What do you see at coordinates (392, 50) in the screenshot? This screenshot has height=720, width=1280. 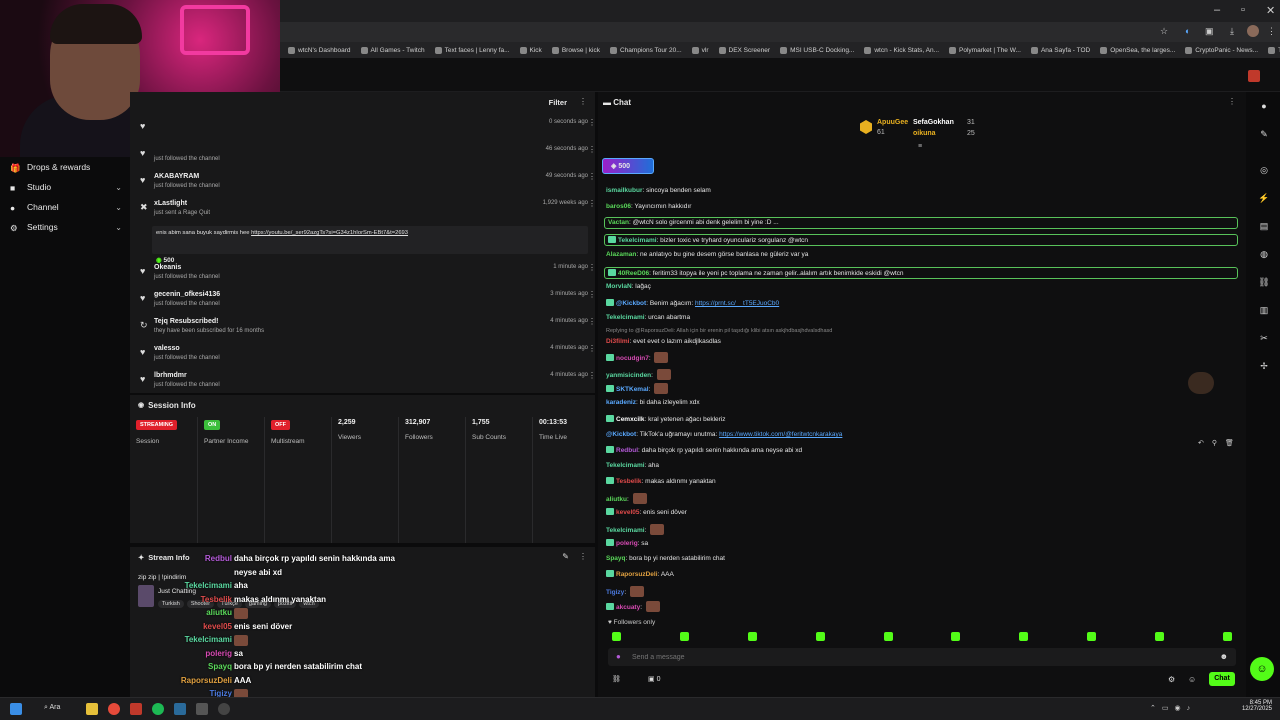 I see `bookmark-item: All Games - Twitch` at bounding box center [392, 50].